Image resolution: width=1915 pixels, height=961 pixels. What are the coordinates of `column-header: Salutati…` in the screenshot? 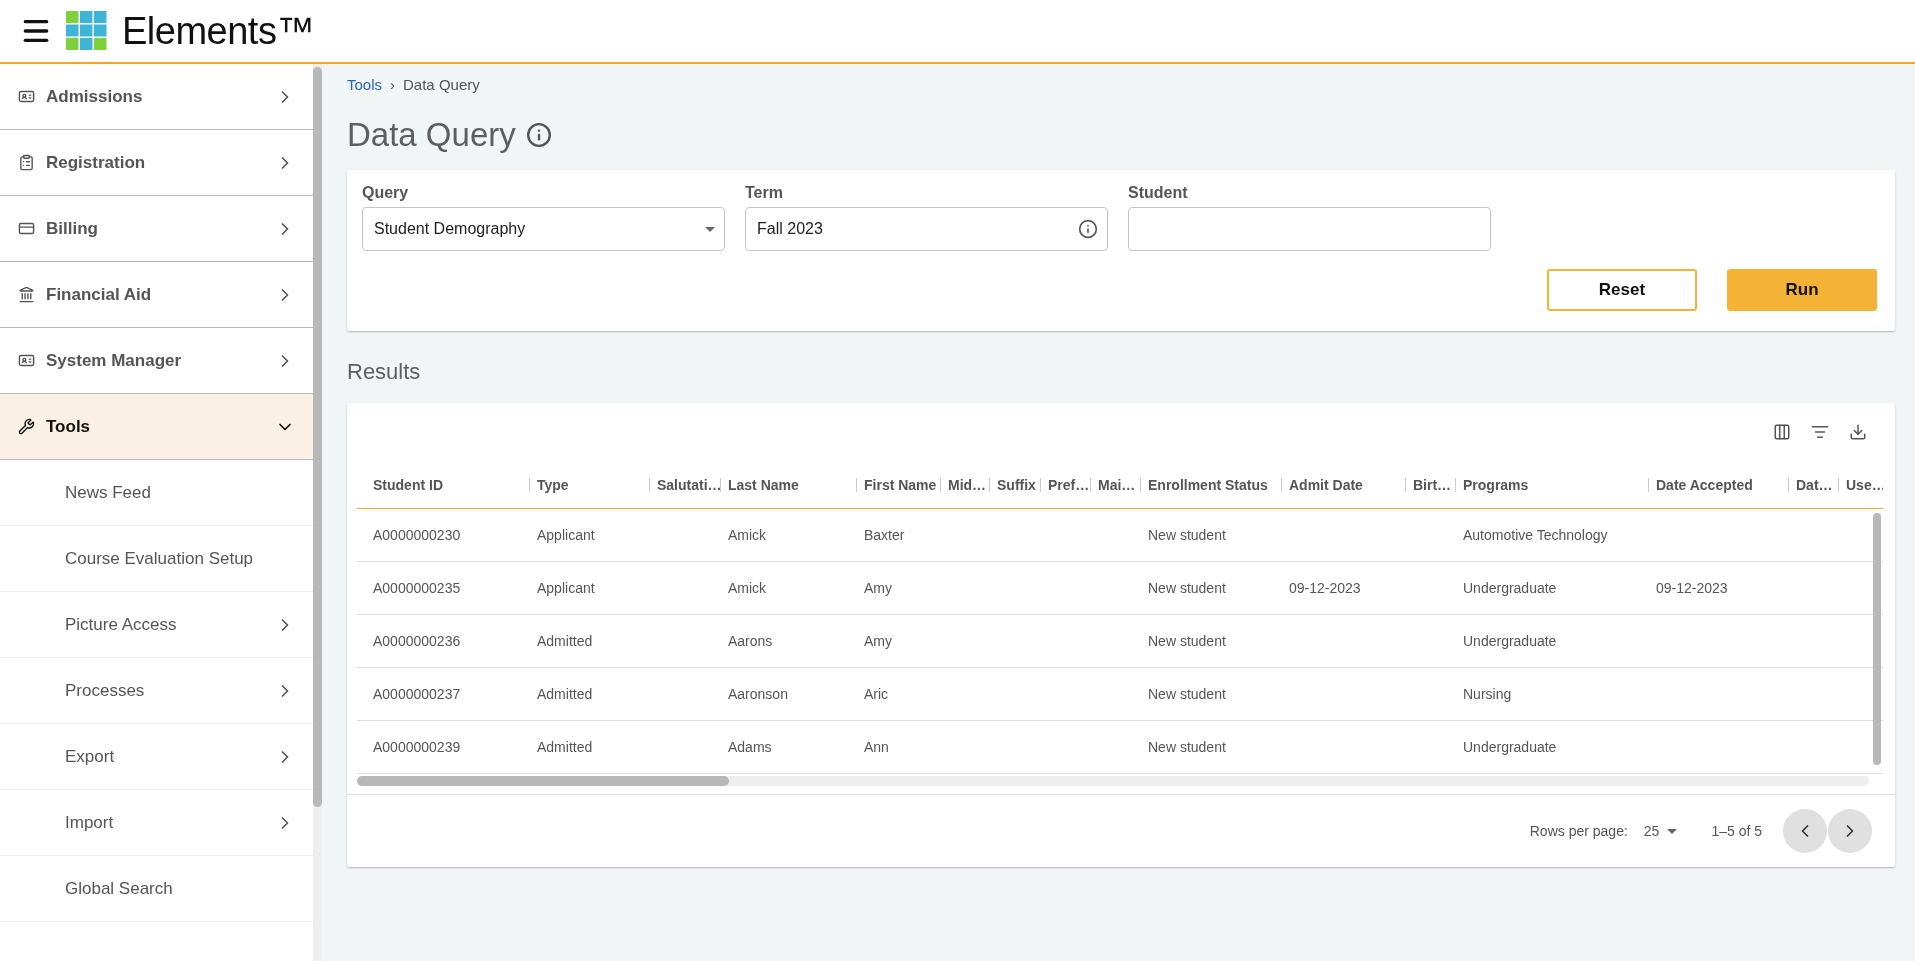 It's located at (684, 485).